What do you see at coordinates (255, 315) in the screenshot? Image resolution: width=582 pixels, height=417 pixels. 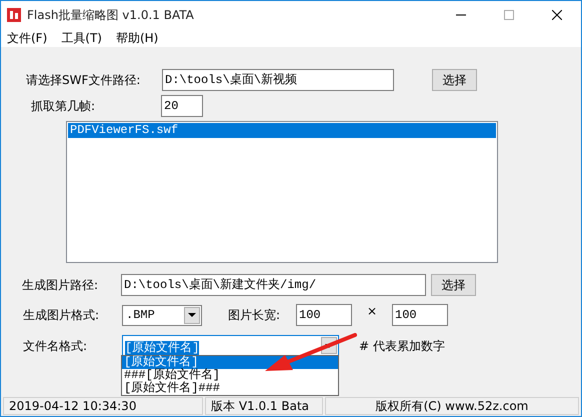 I see `field-label: 图片长宽:` at bounding box center [255, 315].